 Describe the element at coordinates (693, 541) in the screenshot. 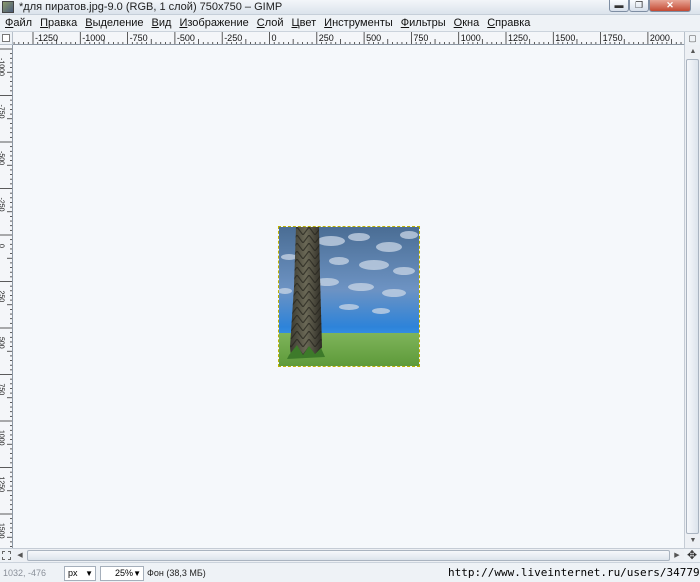

I see `scroll-down-icon: ▼` at that location.